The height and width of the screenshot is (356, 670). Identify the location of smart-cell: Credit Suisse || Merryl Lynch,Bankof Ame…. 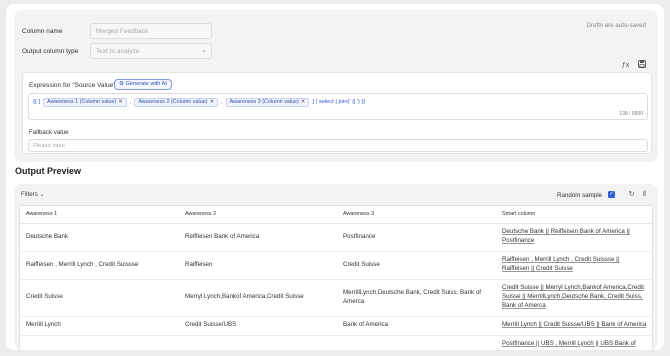
(574, 298).